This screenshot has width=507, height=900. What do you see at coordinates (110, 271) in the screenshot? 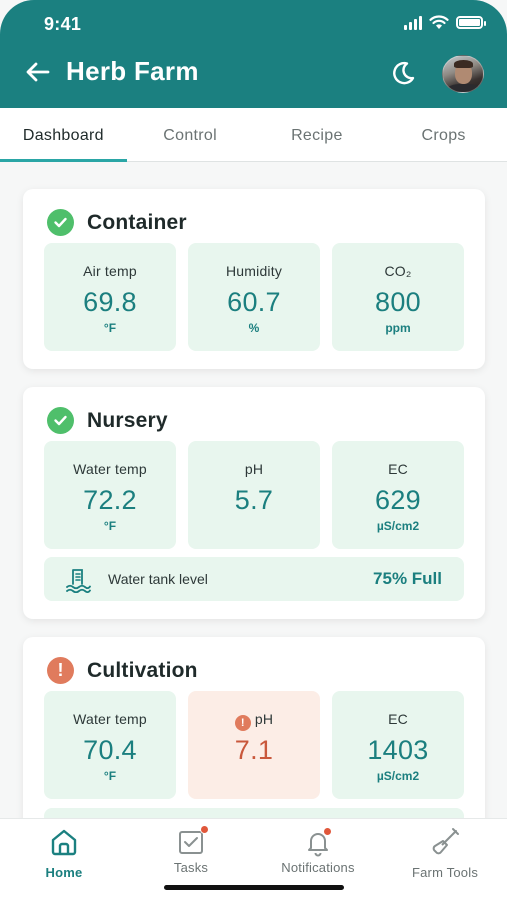
I see `metric-label: Air temp` at bounding box center [110, 271].